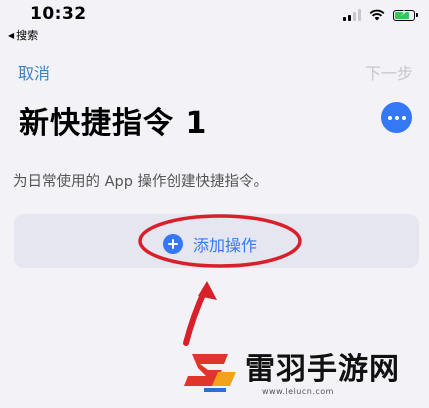 Image resolution: width=429 pixels, height=408 pixels. I want to click on annotation-arrow-shaft, so click(195, 316).